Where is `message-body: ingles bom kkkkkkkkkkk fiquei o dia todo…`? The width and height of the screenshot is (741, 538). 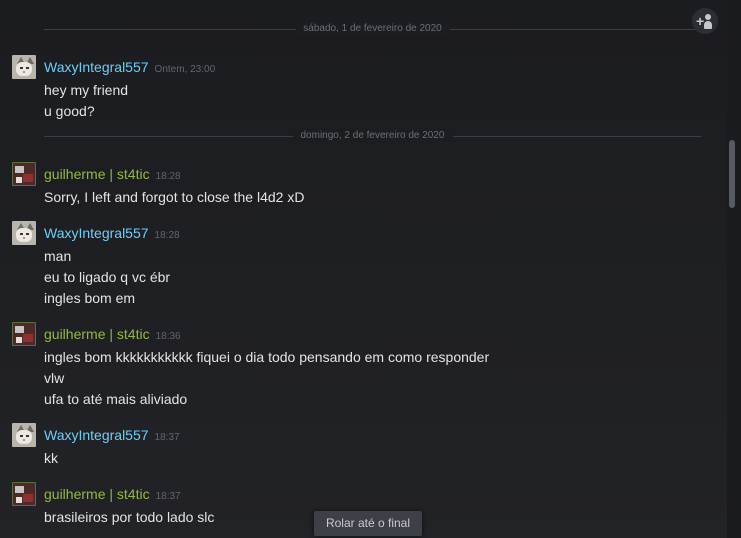
message-body: ingles bom kkkkkkkkkkk fiquei o dia todo… is located at coordinates (266, 378).